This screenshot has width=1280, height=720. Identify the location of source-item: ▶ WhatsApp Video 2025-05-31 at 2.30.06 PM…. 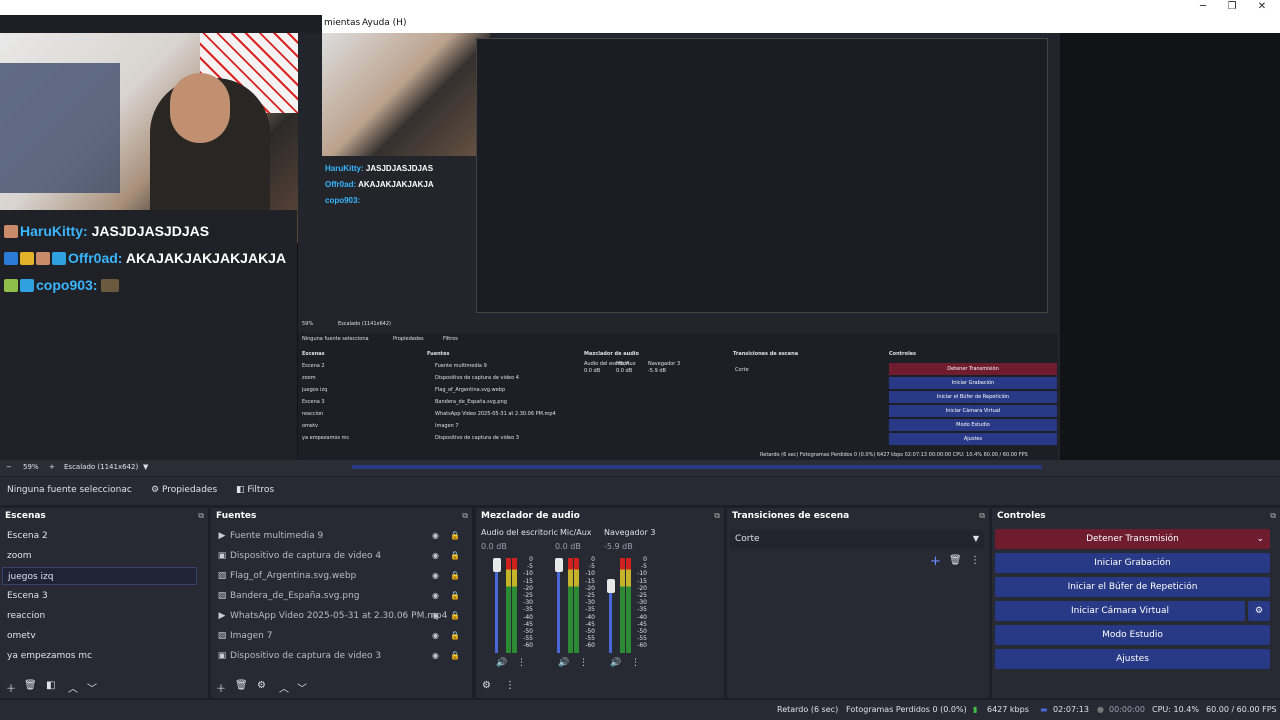
(339, 616).